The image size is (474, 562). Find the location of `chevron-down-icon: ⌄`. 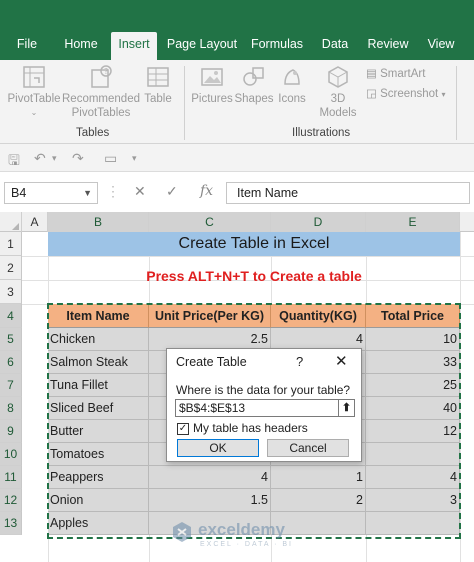

chevron-down-icon: ⌄ is located at coordinates (34, 112).